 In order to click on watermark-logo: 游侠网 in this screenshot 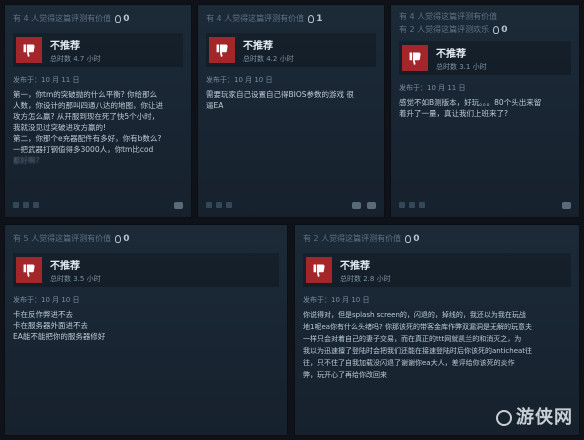, I will do `click(534, 416)`.